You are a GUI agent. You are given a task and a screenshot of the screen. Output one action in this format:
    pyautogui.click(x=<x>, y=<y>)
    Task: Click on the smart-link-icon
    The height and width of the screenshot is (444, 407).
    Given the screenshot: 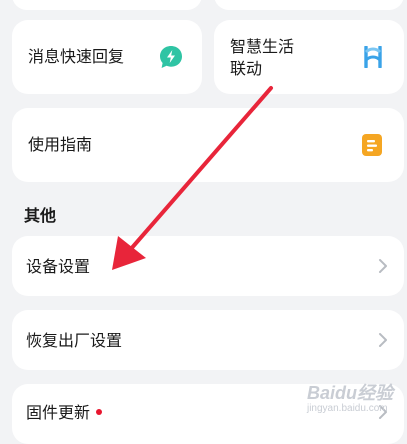 What is the action you would take?
    pyautogui.click(x=373, y=58)
    